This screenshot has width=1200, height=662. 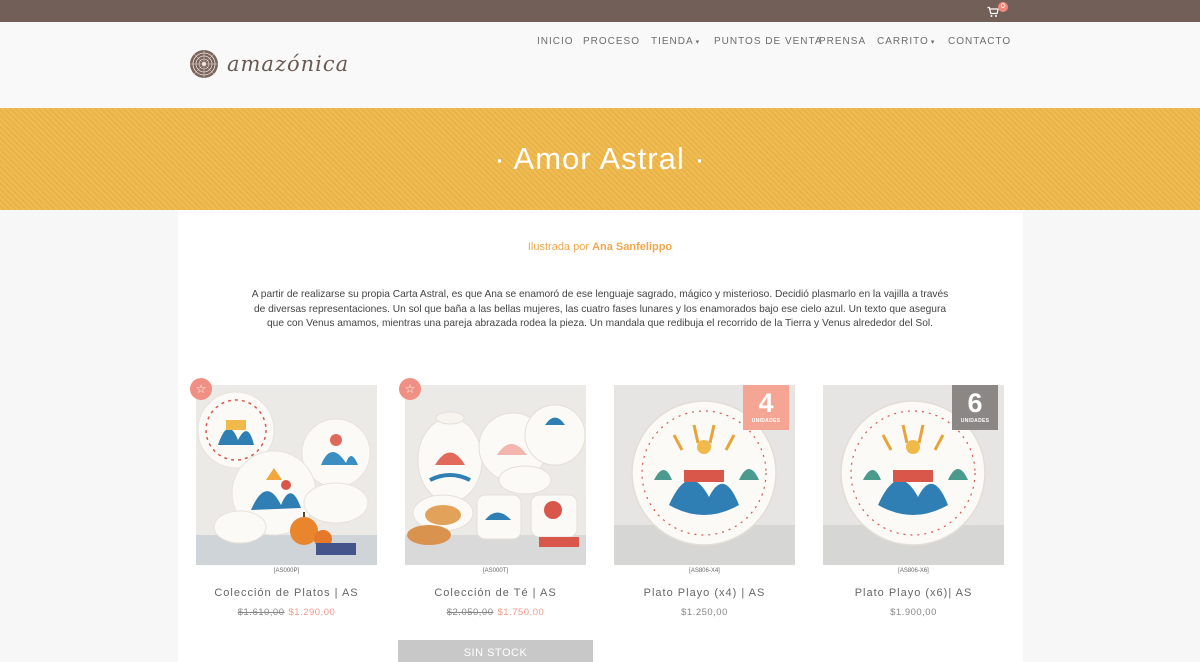 I want to click on page-title: · Amor Astral ·, so click(x=600, y=158).